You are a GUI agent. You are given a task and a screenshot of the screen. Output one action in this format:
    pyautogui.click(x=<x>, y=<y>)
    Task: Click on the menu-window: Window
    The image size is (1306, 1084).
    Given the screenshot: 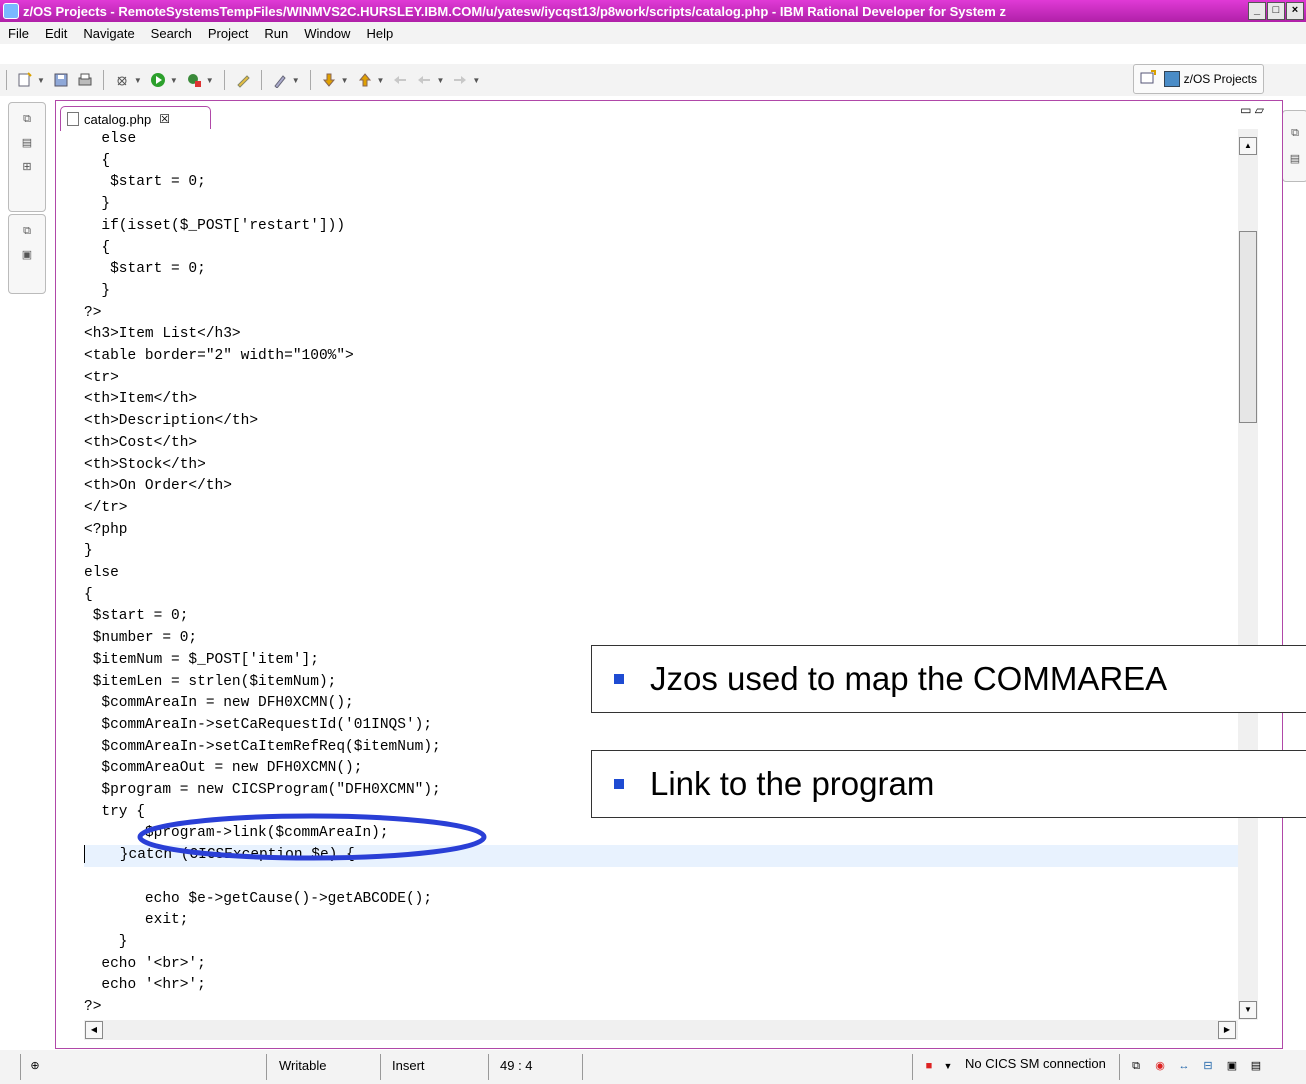 What is the action you would take?
    pyautogui.click(x=327, y=33)
    